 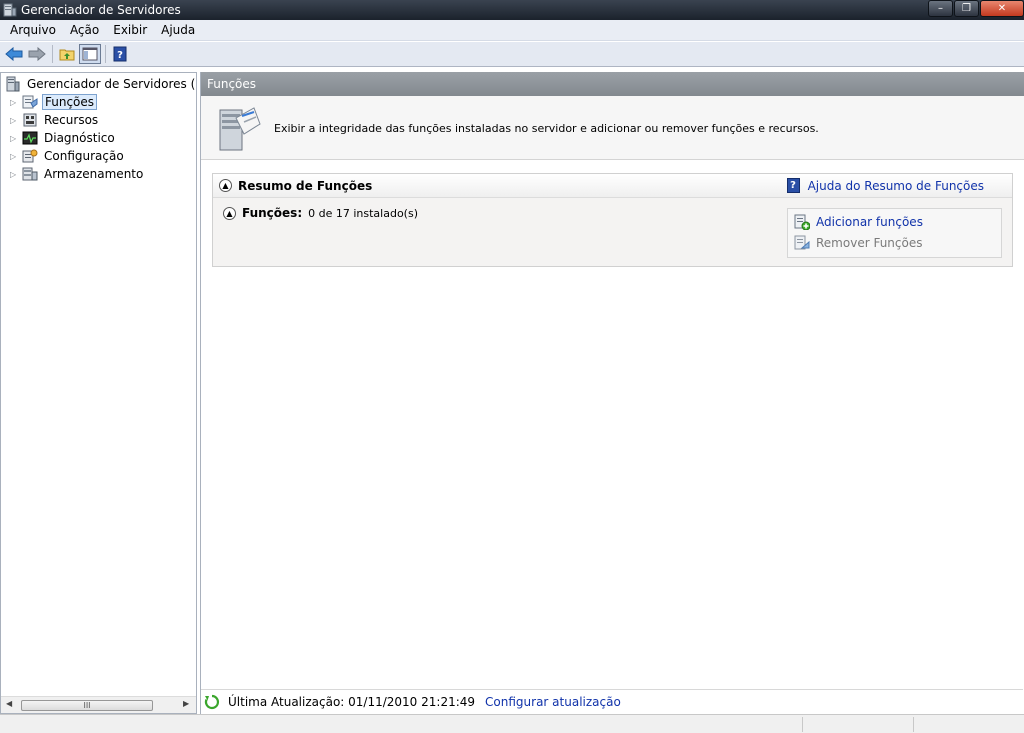 I want to click on add-roles-link: Adicionar funções, so click(x=869, y=222).